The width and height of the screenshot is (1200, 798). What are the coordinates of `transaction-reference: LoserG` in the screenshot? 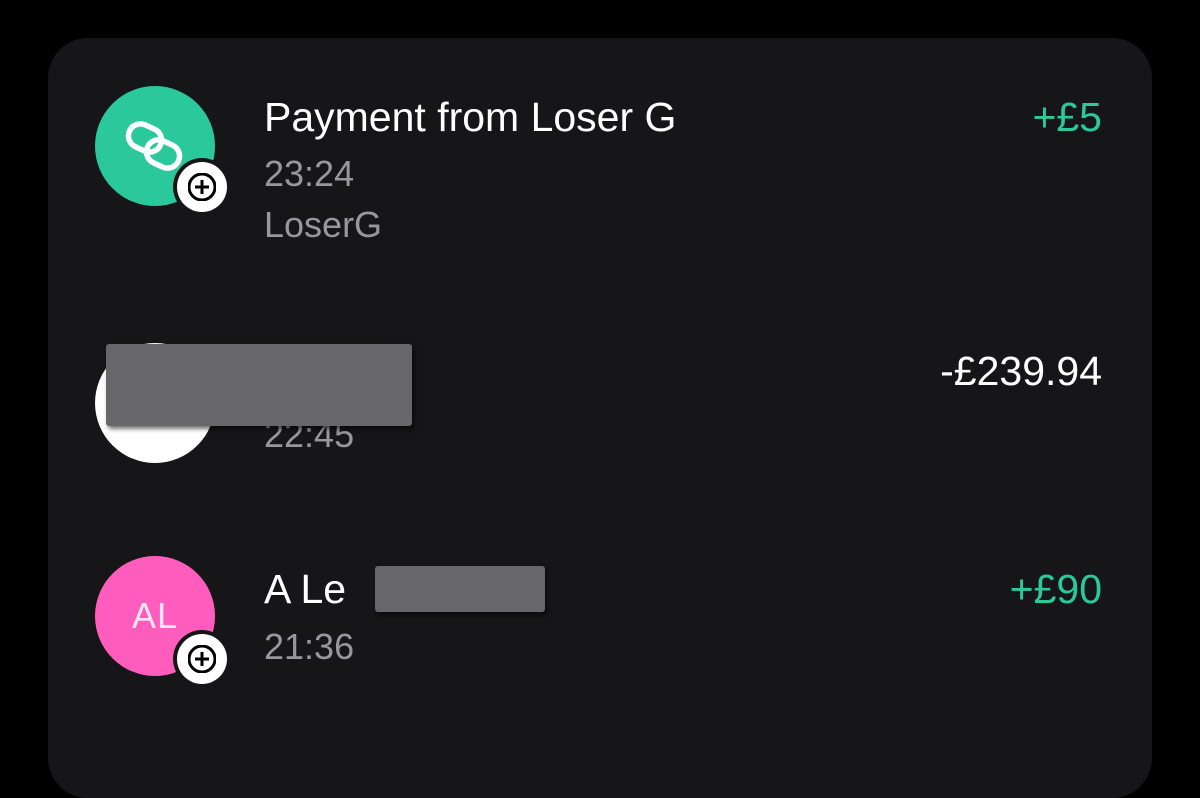 It's located at (323, 224).